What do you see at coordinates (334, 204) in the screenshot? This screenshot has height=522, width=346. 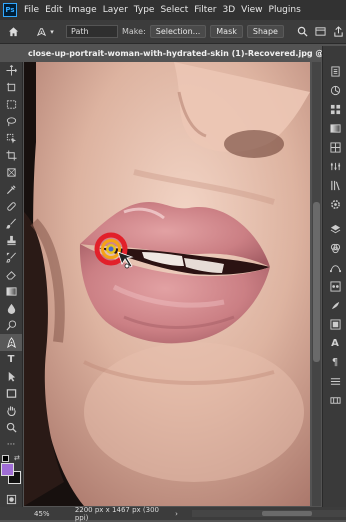 I see `properties-icon` at bounding box center [334, 204].